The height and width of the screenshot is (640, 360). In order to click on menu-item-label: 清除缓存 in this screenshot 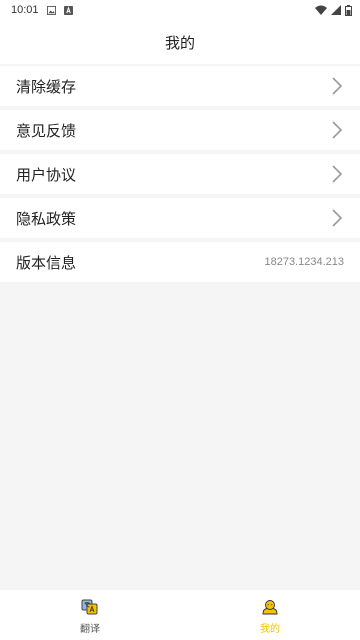, I will do `click(46, 86)`.